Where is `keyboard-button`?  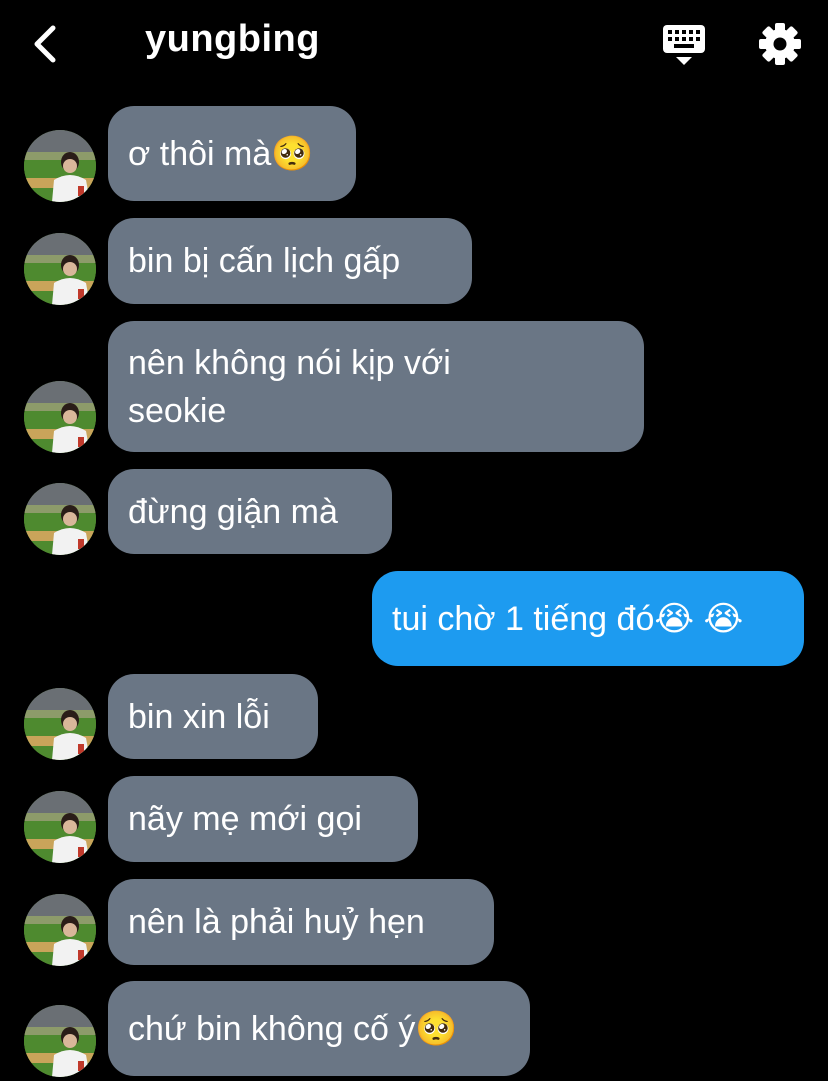
keyboard-button is located at coordinates (684, 45).